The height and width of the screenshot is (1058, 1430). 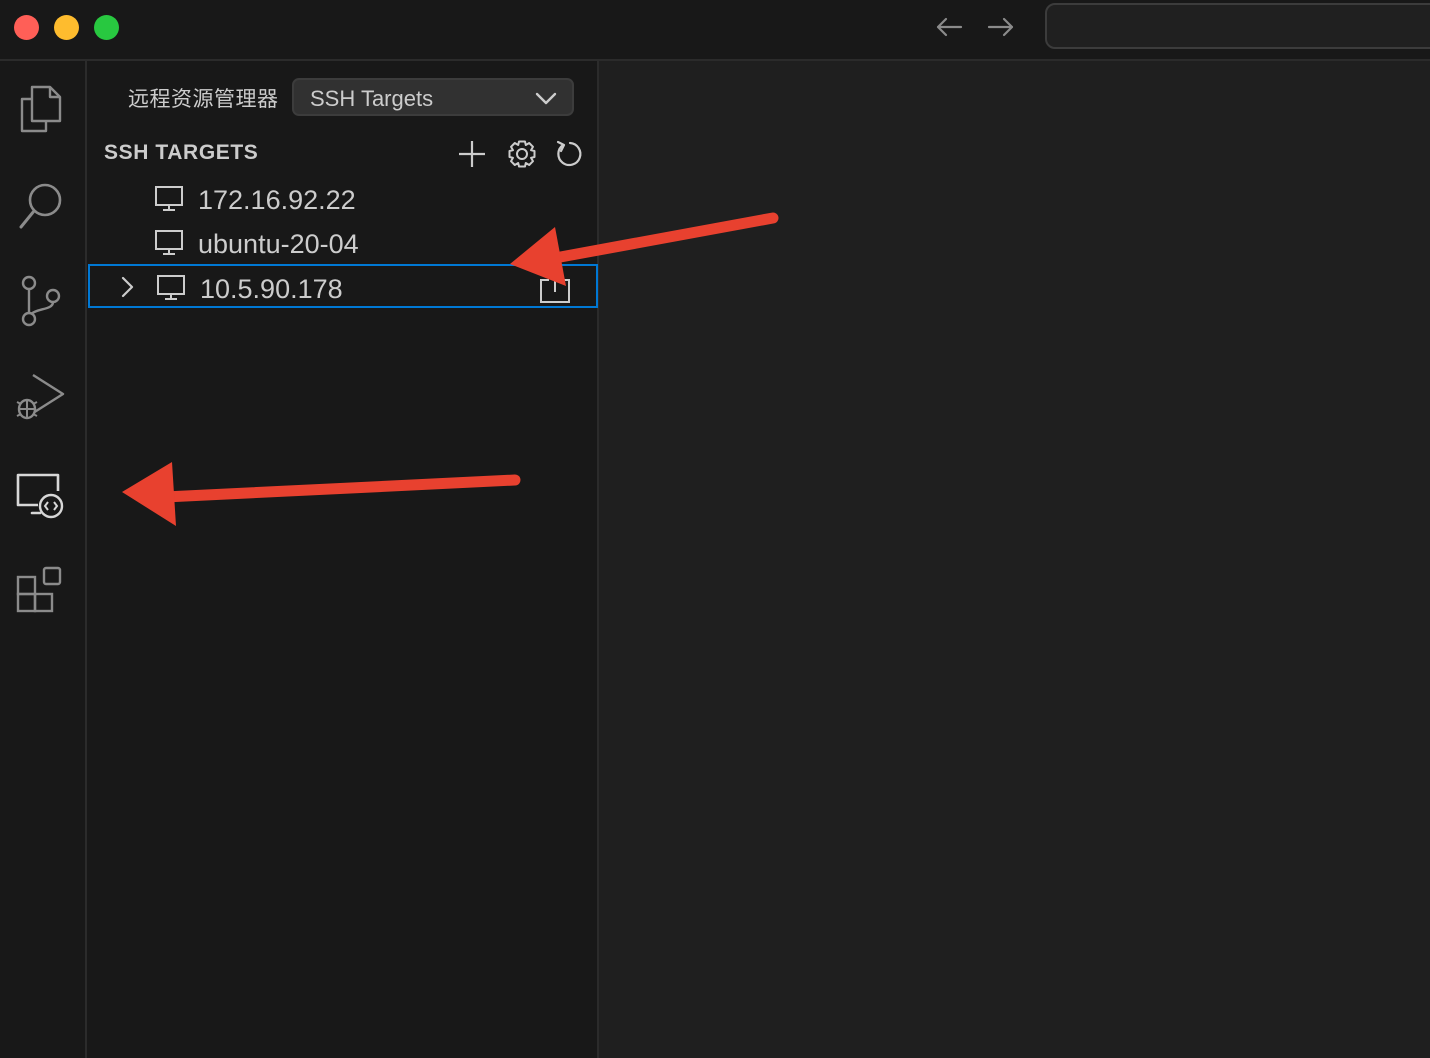 I want to click on extensions-icon, so click(x=40, y=589).